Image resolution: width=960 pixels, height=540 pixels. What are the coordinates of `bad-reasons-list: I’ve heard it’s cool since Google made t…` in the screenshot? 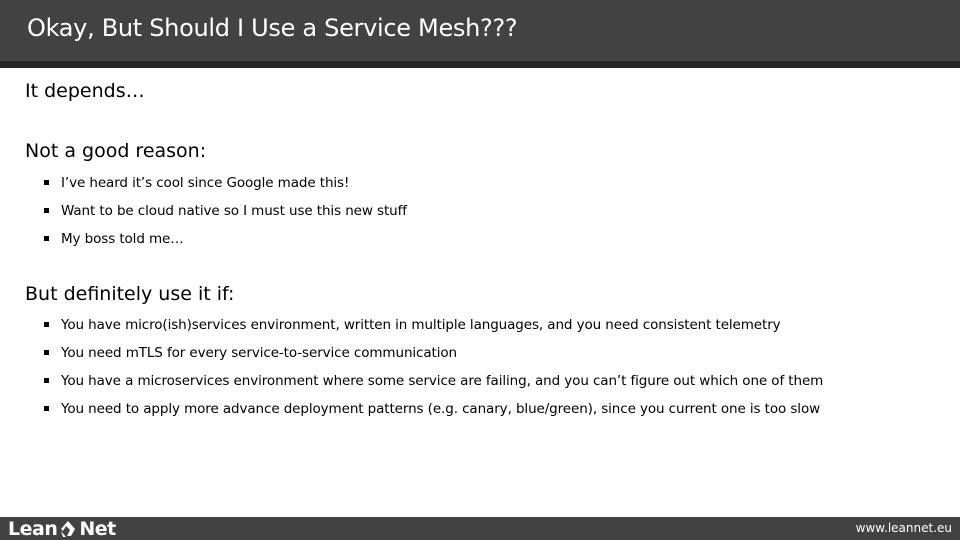 It's located at (225, 211).